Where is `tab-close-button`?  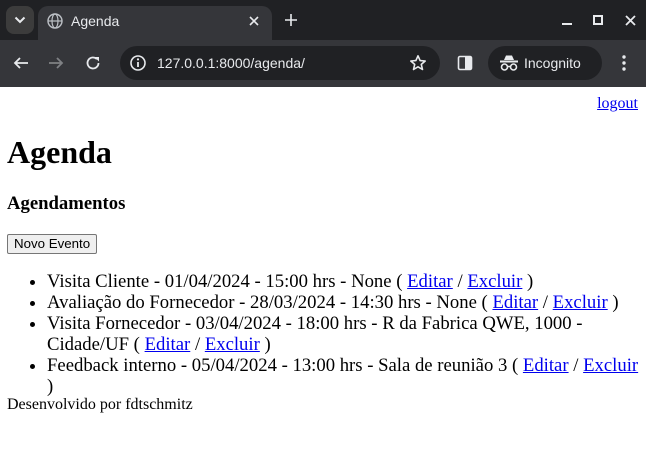 tab-close-button is located at coordinates (254, 21).